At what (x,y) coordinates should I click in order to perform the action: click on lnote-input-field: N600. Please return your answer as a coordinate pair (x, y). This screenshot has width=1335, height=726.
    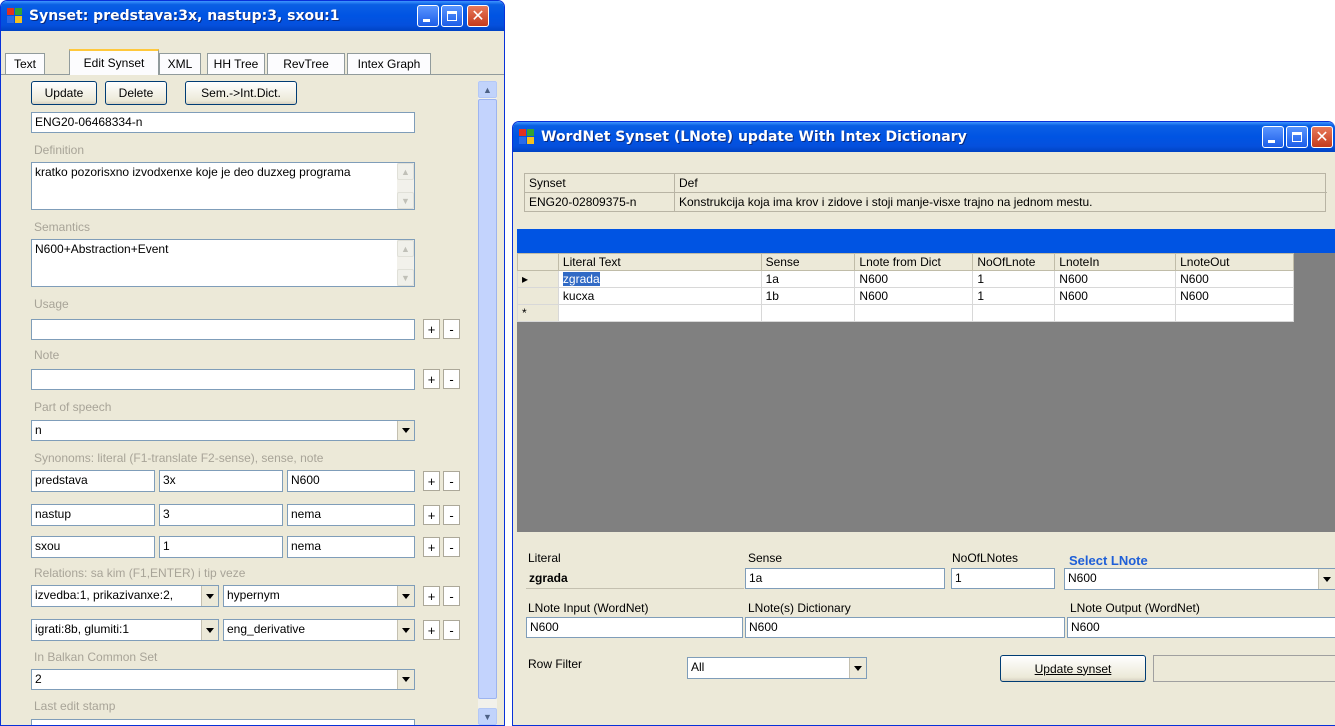
    Looking at the image, I should click on (634, 627).